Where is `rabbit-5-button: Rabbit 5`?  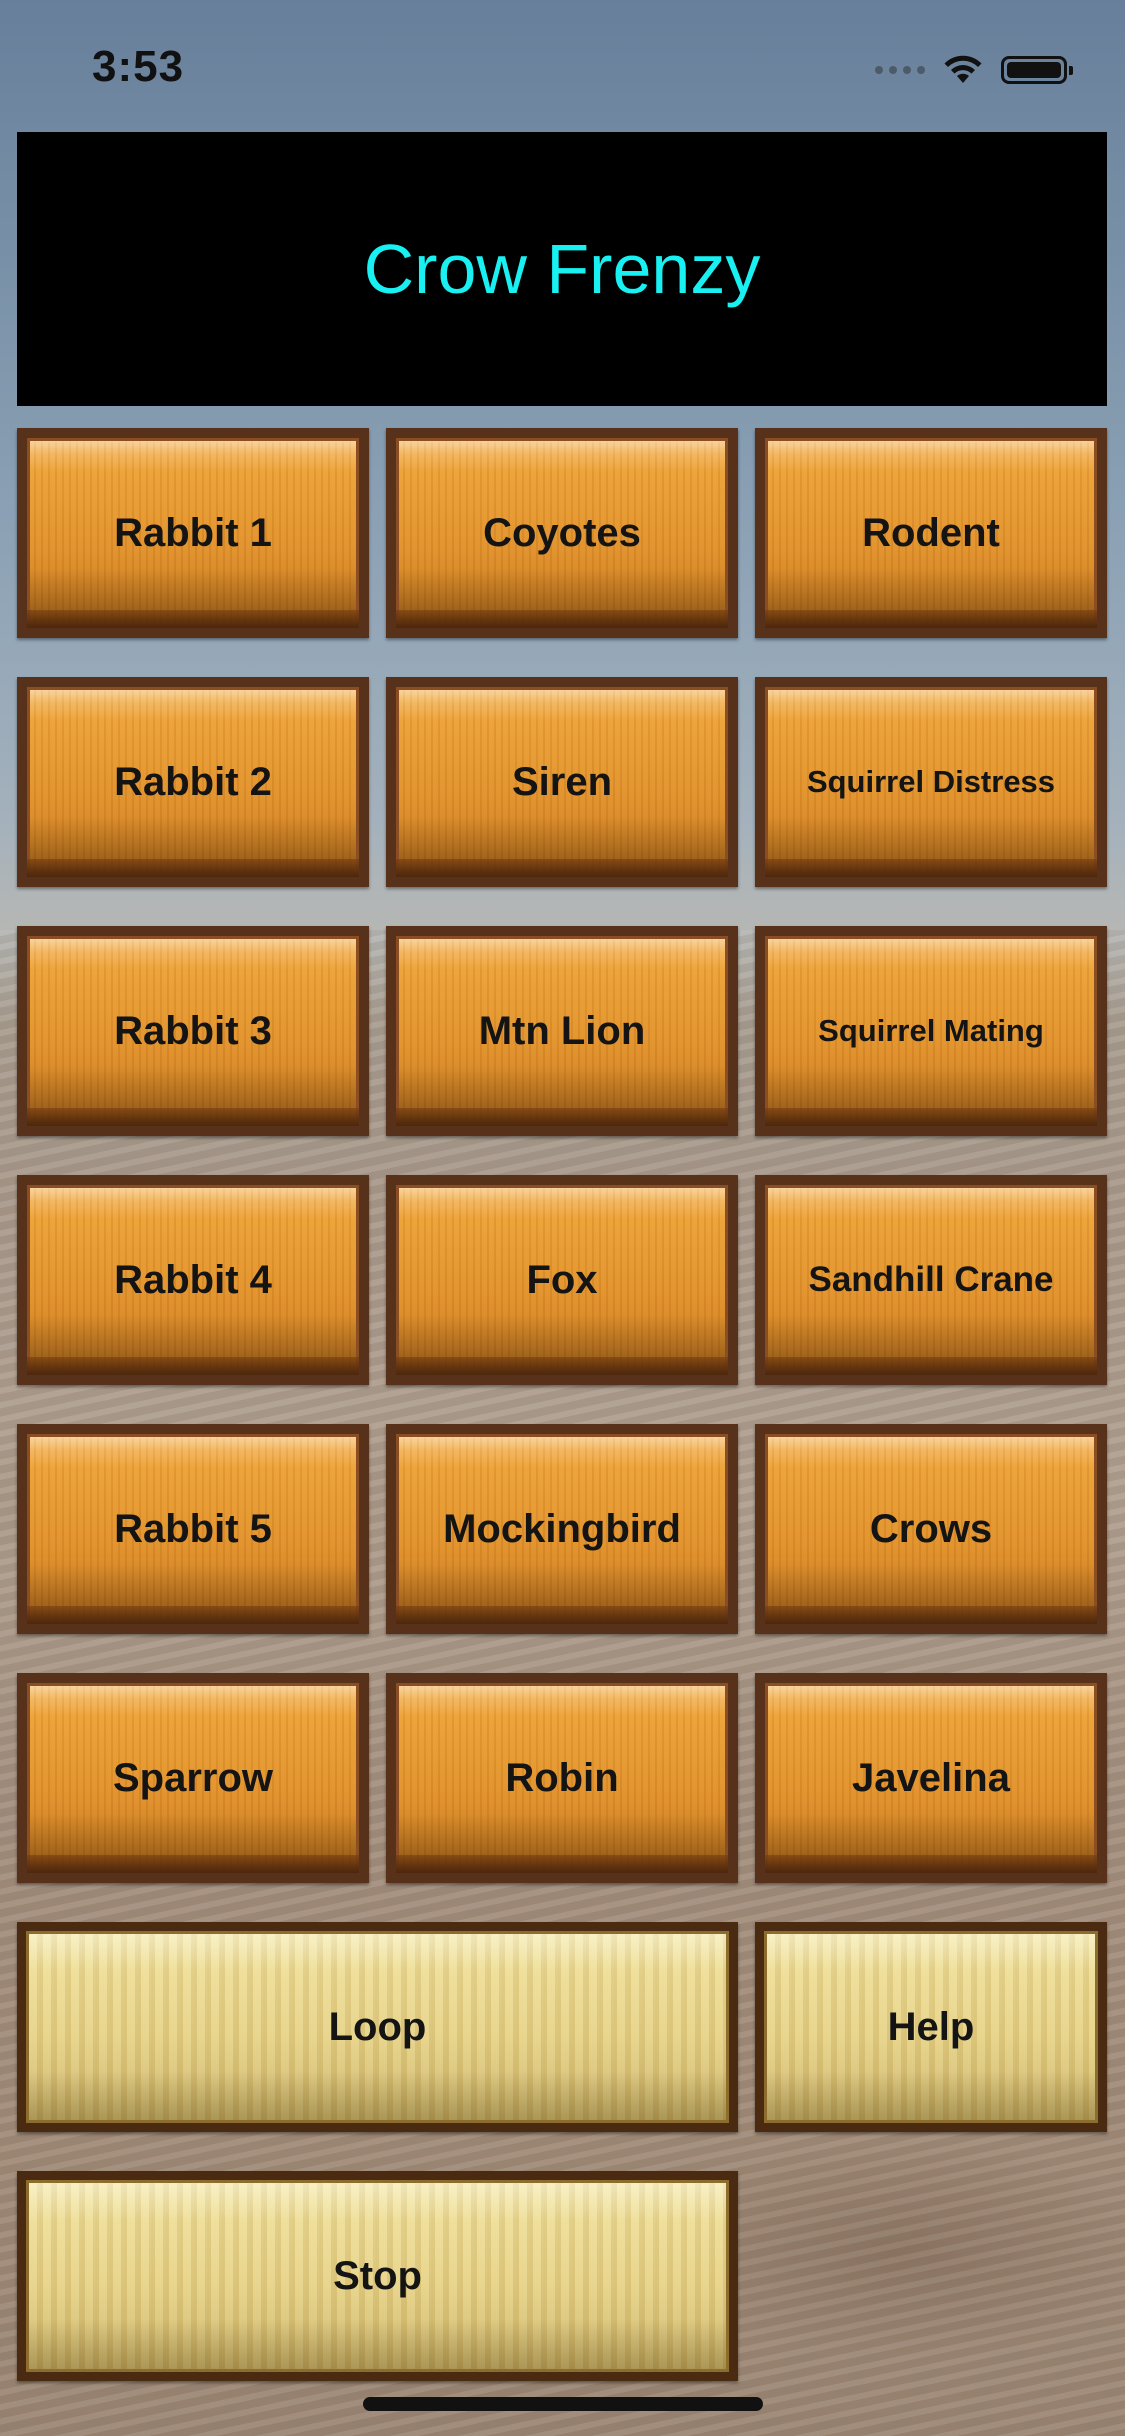 rabbit-5-button: Rabbit 5 is located at coordinates (193, 1529).